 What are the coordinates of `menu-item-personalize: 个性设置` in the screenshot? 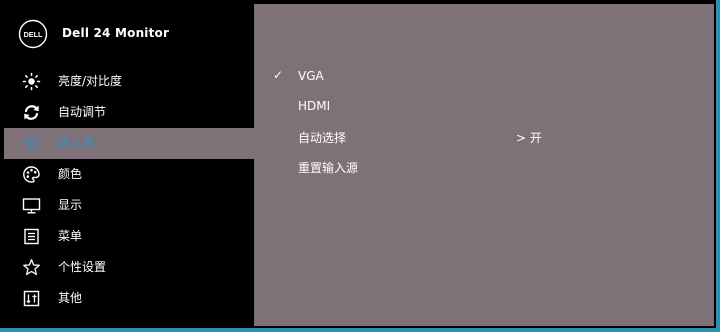 It's located at (129, 267).